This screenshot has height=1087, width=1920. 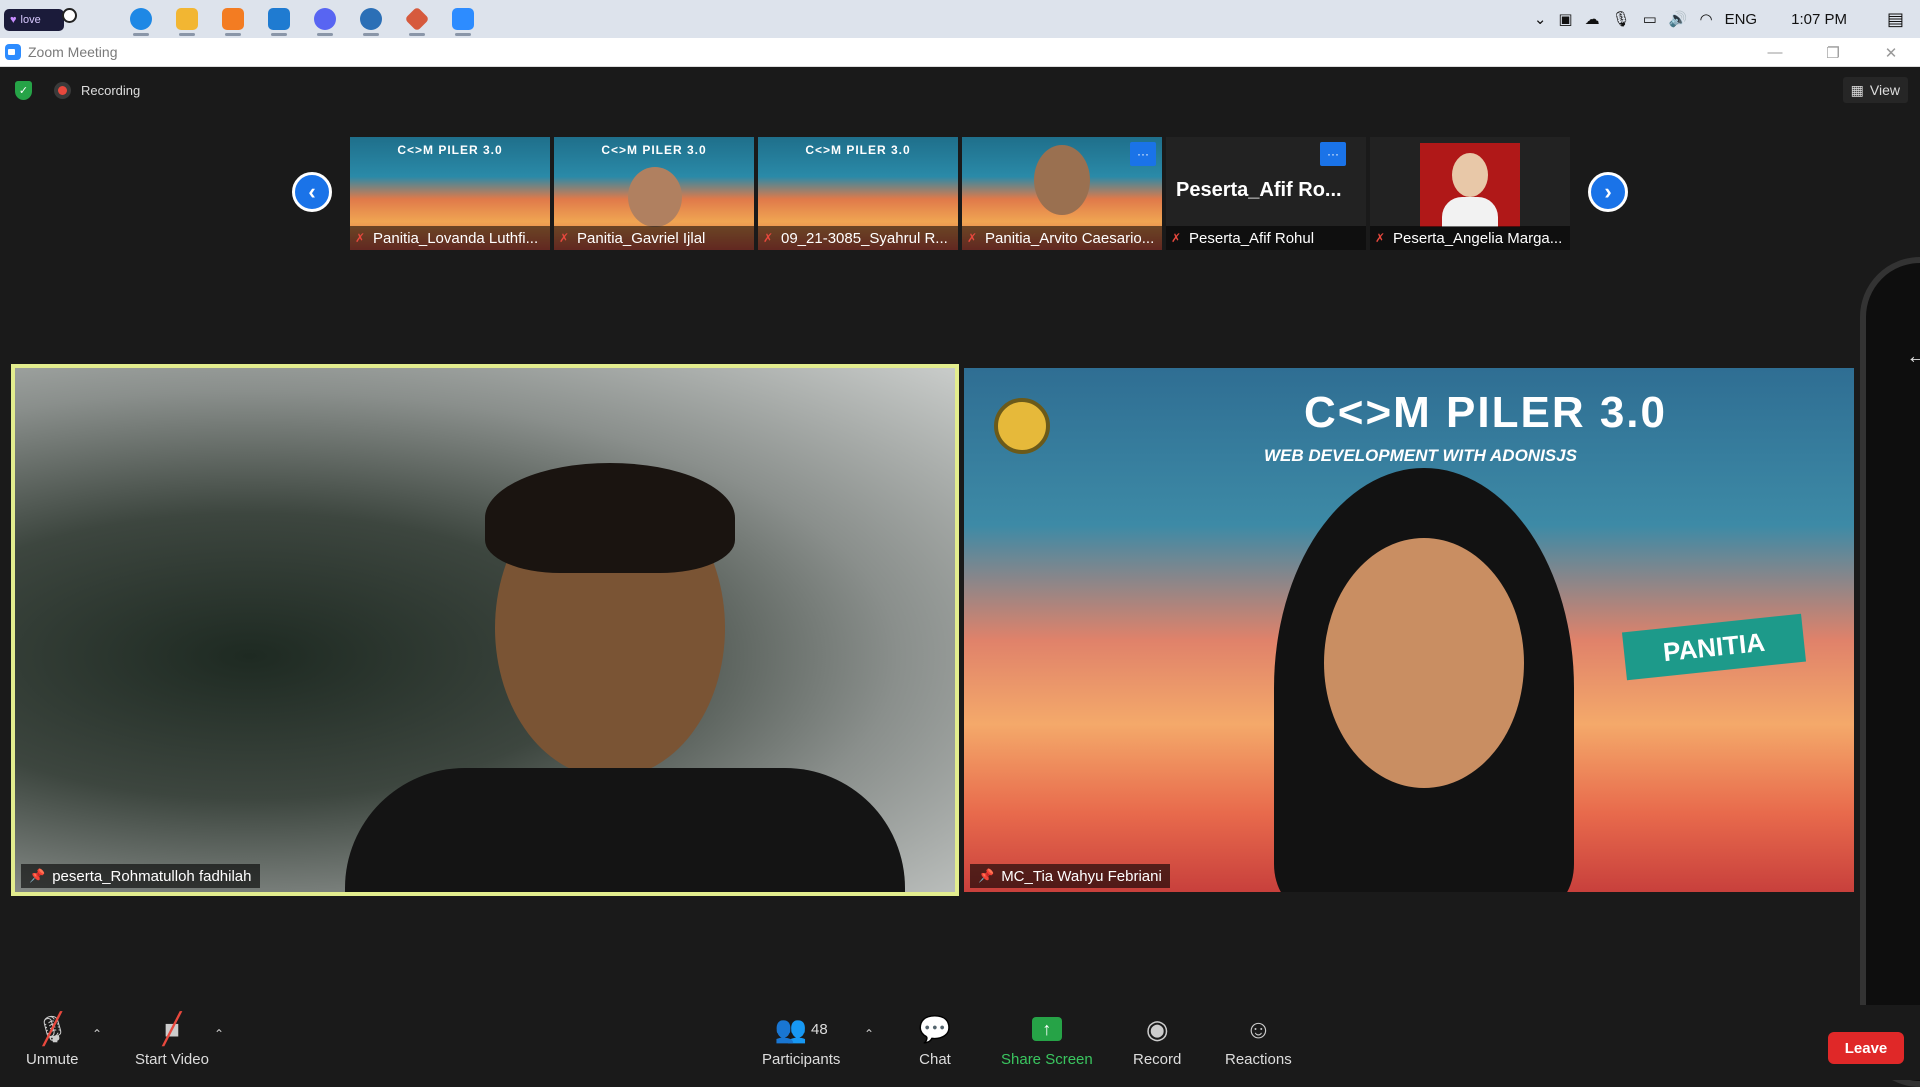 I want to click on reactions-button: ☺ Reactions, so click(x=1258, y=1041).